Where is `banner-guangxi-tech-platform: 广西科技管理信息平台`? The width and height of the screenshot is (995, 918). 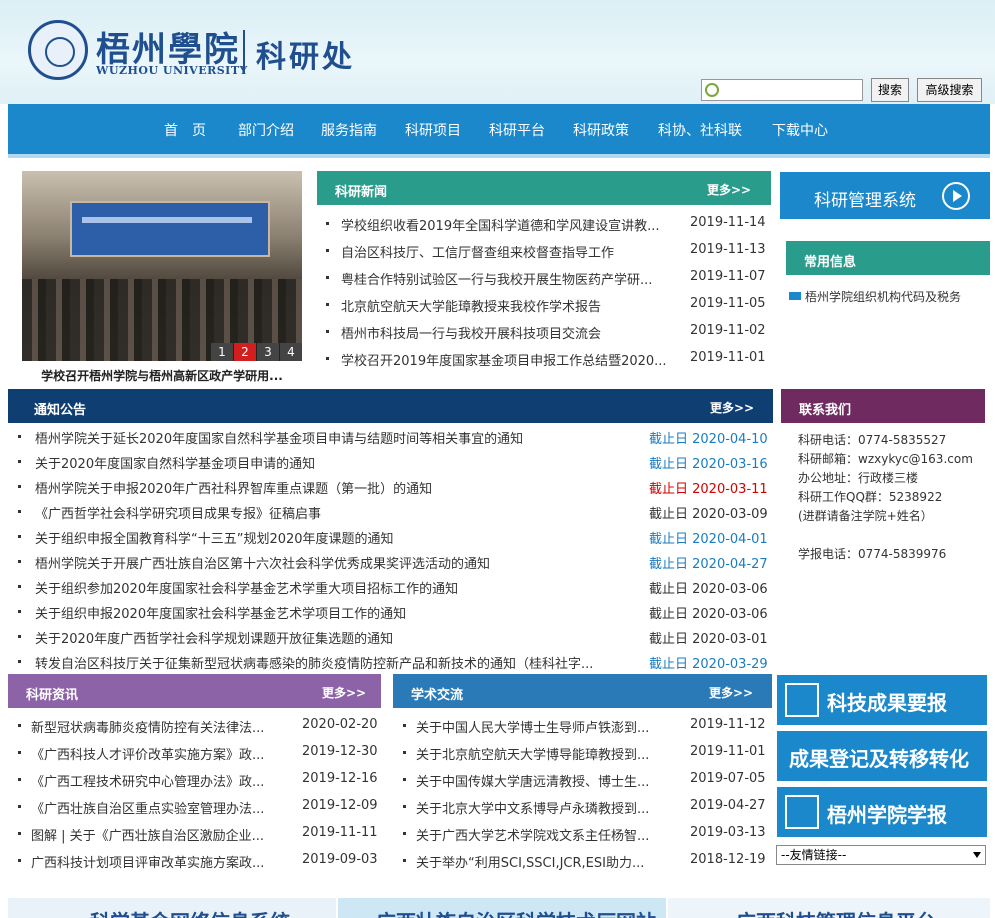
banner-guangxi-tech-platform: 广西科技管理信息平台 is located at coordinates (829, 908).